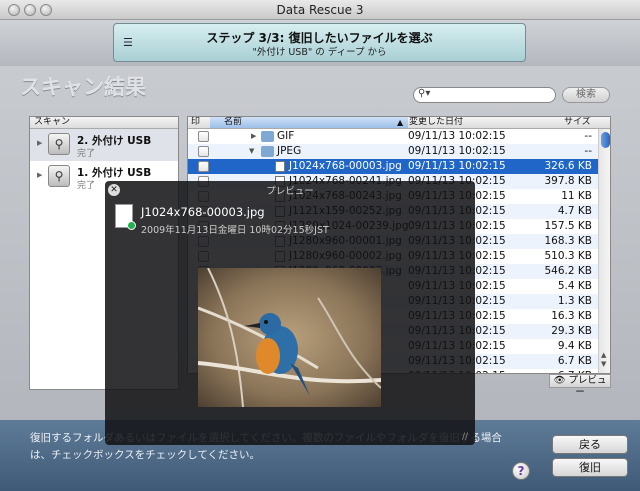 The height and width of the screenshot is (491, 640). What do you see at coordinates (436, 122) in the screenshot?
I see `column-header-modified: 変更した日付` at bounding box center [436, 122].